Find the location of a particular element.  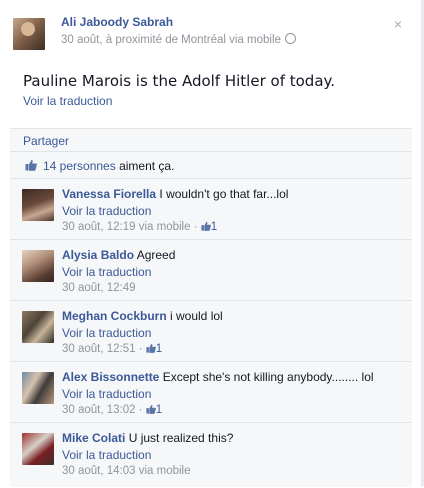

likes-text: 14 personnes aiment ça. is located at coordinates (108, 166).